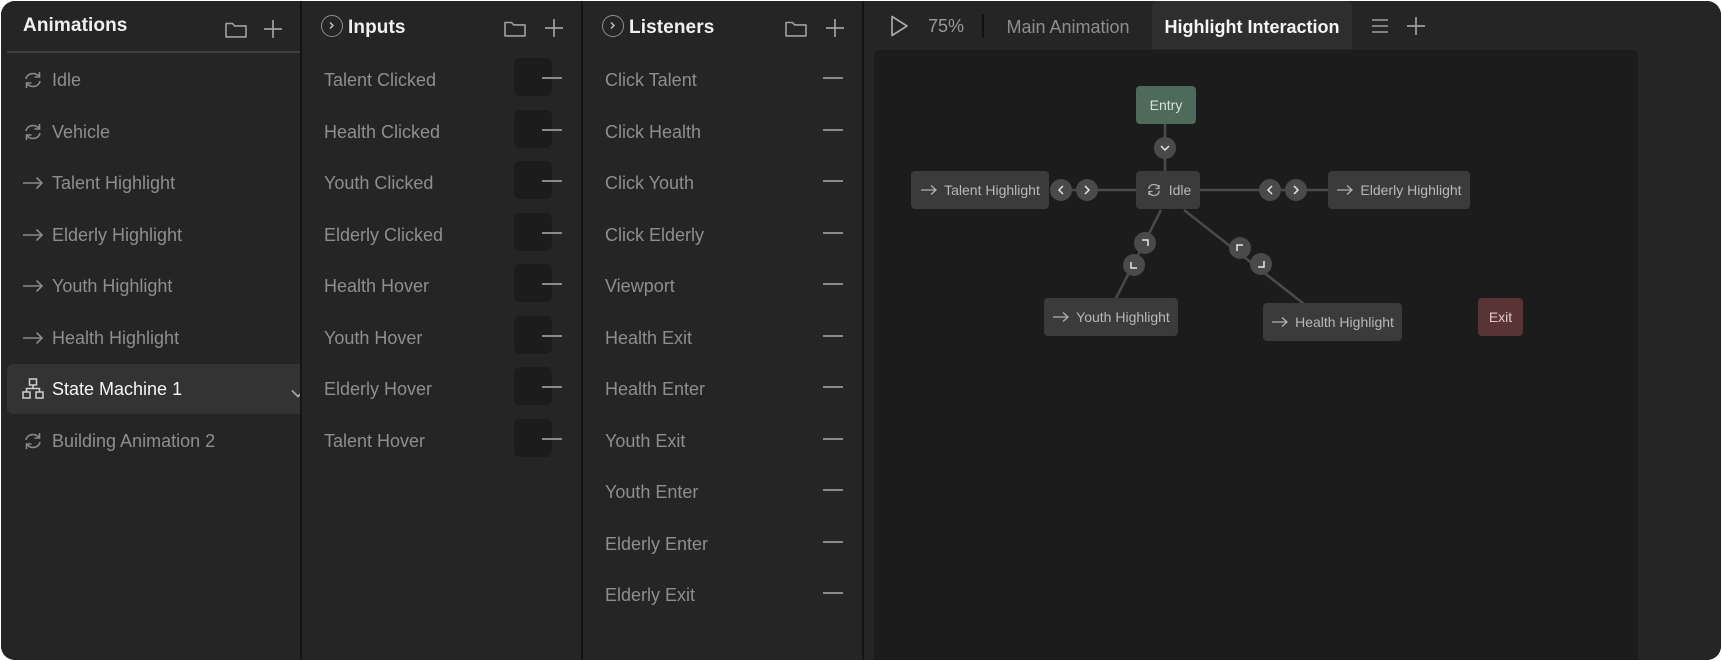 This screenshot has height=661, width=1722. Describe the element at coordinates (441, 183) in the screenshot. I see `input-item-youth-clicked: Youth Clicked` at that location.